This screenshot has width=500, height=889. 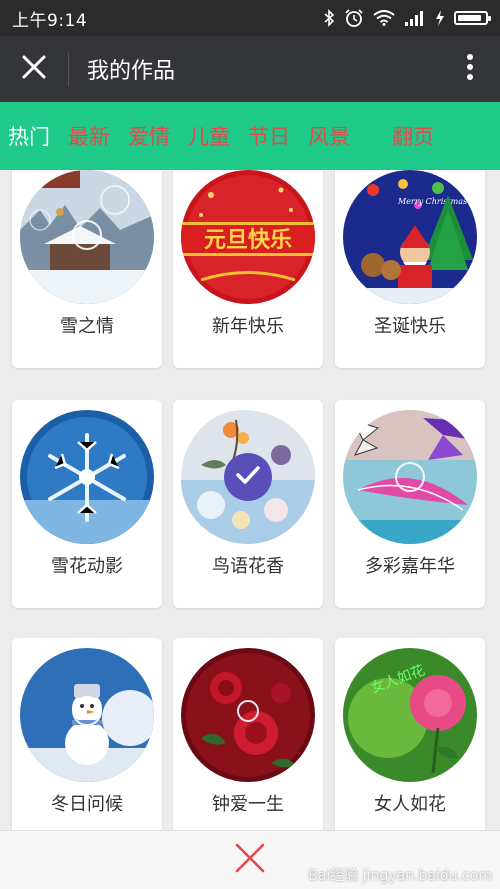 I want to click on work-title: 雪花动影, so click(x=87, y=566).